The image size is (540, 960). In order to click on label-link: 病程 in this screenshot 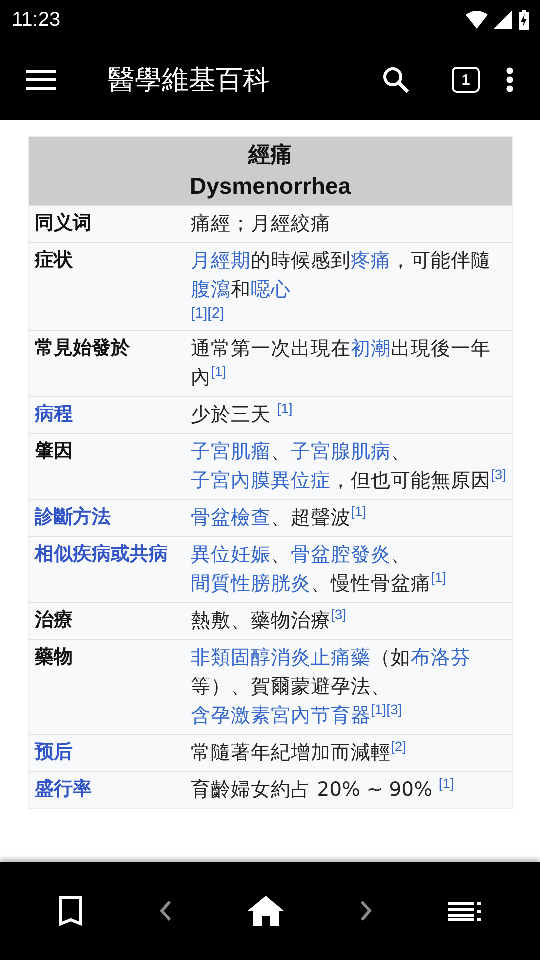, I will do `click(113, 414)`.